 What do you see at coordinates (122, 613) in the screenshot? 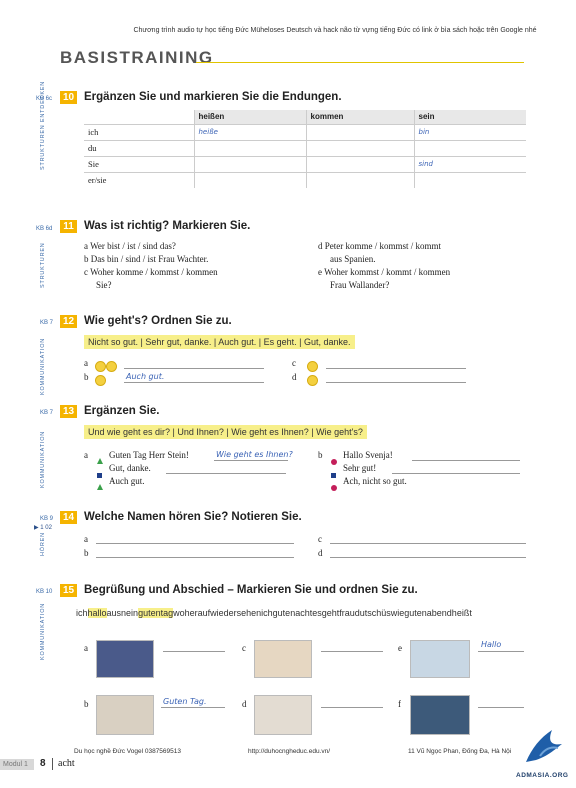
I see `word-snake-mid: ausnein` at bounding box center [122, 613].